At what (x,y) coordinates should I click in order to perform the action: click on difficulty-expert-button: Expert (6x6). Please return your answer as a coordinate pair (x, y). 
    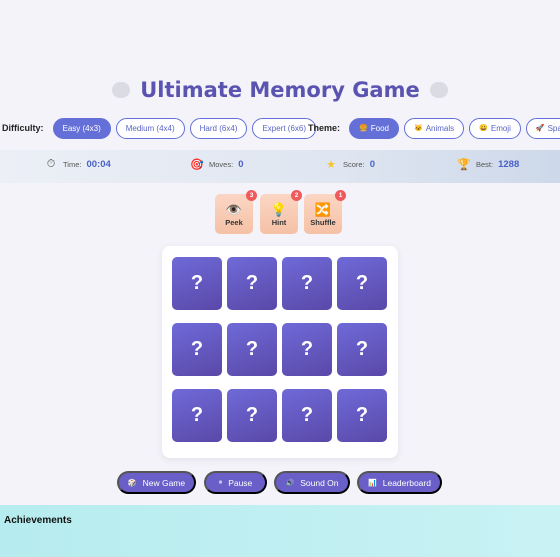
    Looking at the image, I should click on (284, 128).